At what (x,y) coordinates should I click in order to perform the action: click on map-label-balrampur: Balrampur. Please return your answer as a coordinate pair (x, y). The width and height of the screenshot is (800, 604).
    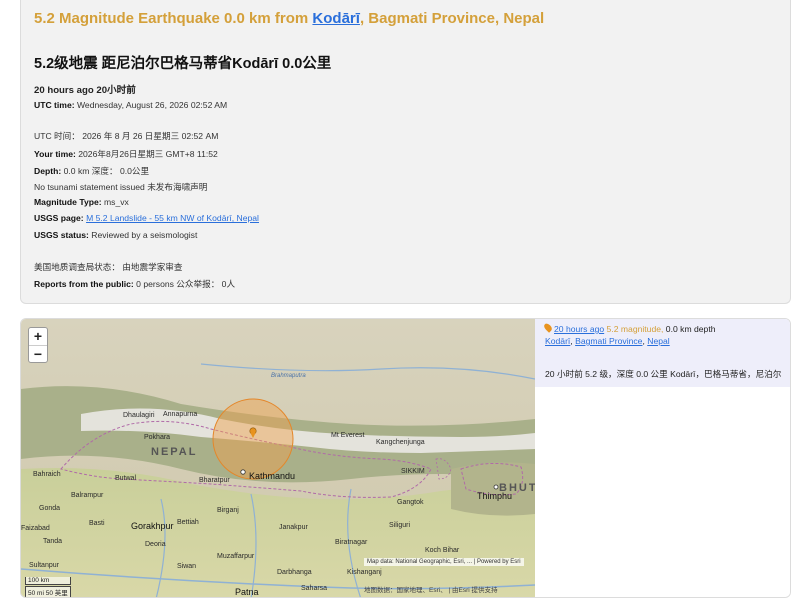
    Looking at the image, I should click on (87, 495).